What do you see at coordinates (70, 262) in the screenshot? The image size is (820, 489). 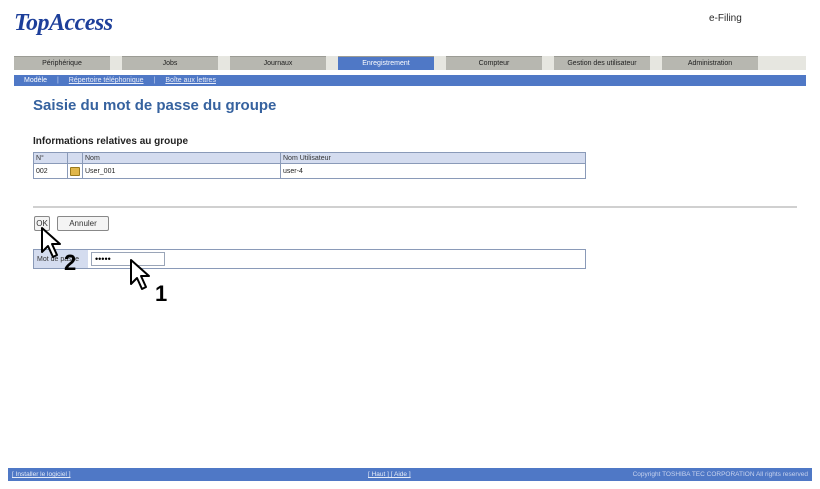 I see `callout-number-2: 2` at bounding box center [70, 262].